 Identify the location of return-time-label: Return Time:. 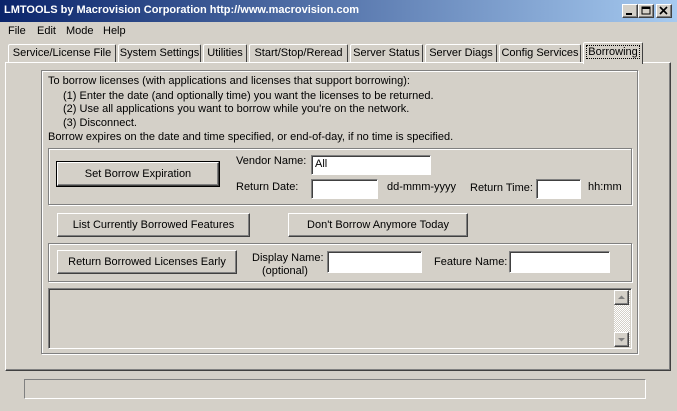
(501, 188).